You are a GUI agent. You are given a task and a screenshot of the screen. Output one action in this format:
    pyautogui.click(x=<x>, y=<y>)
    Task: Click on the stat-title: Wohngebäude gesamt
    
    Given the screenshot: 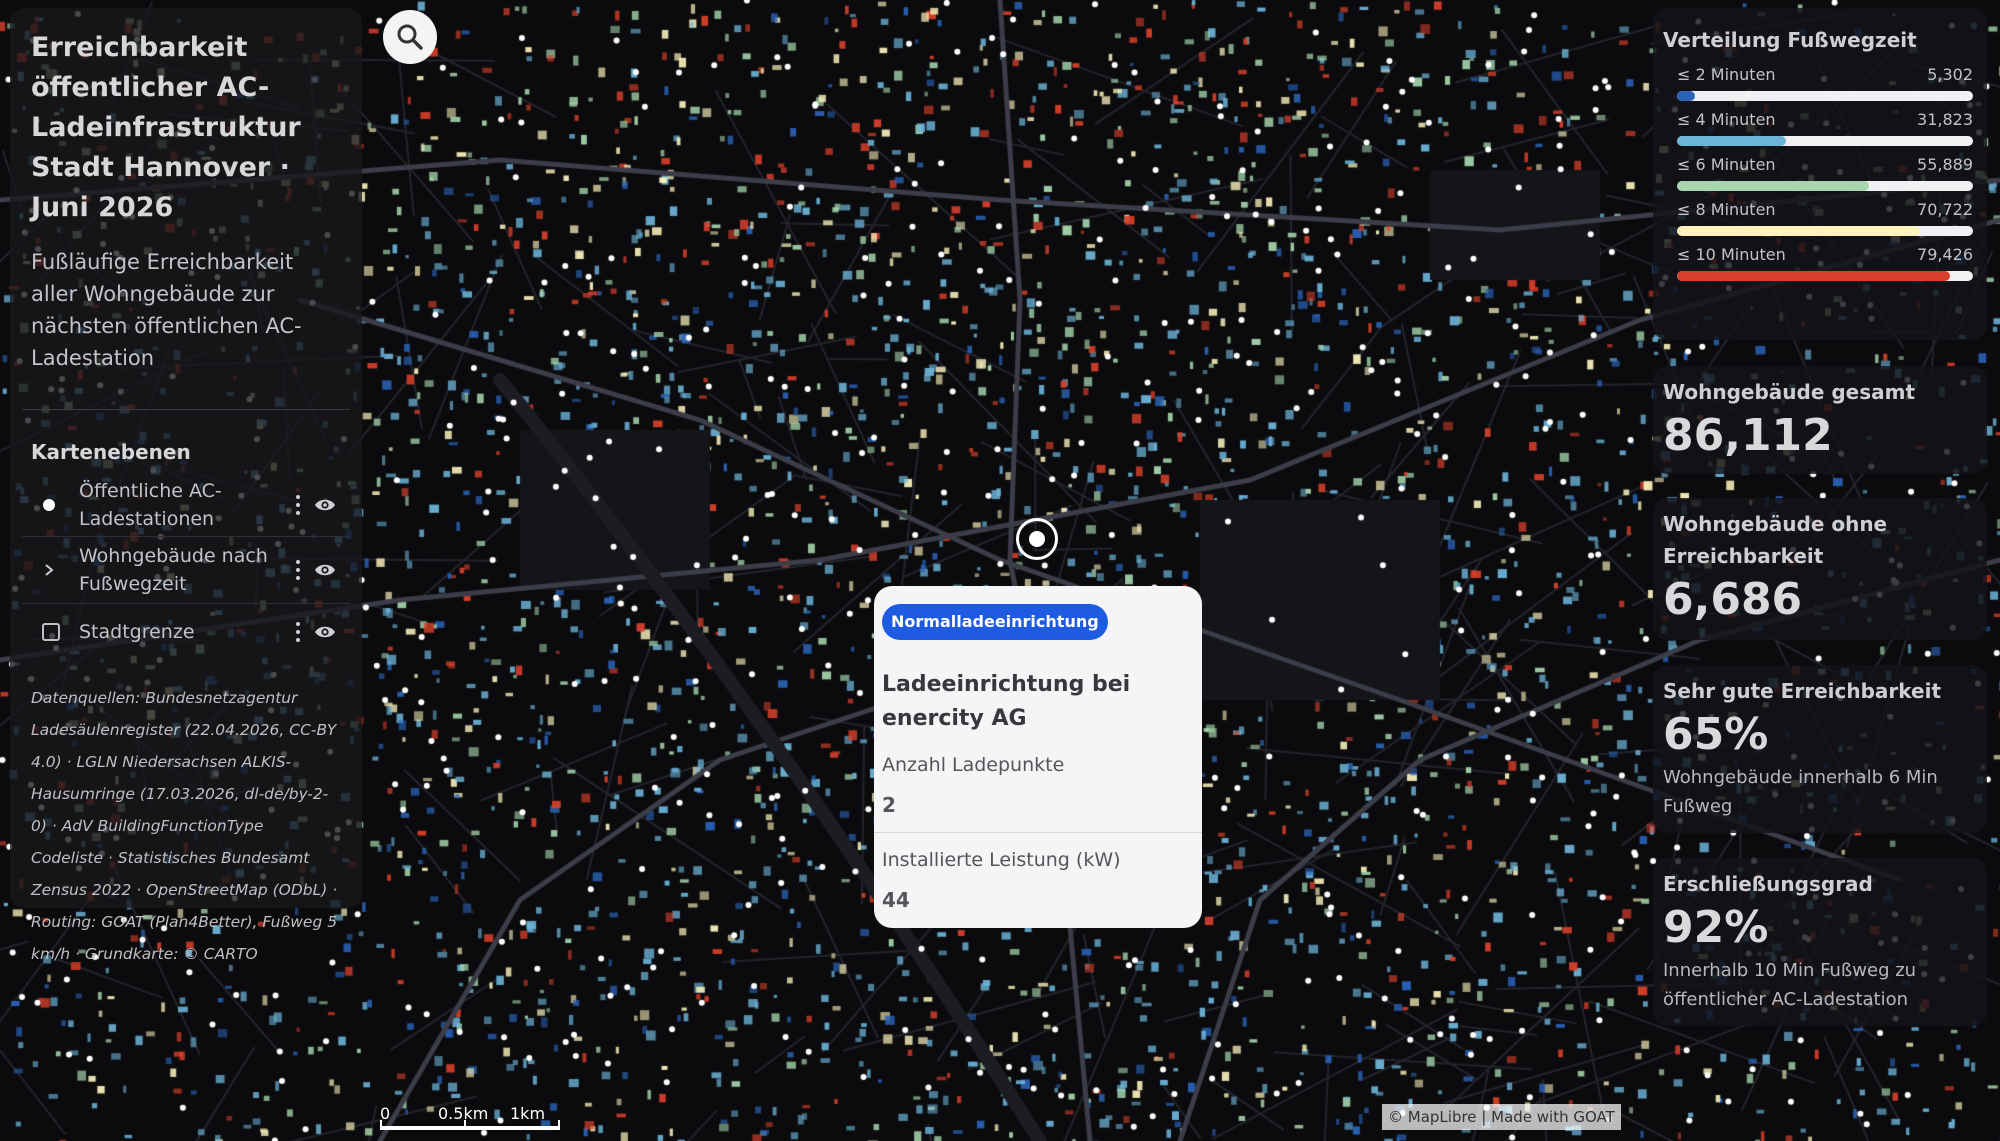 What is the action you would take?
    pyautogui.click(x=1789, y=392)
    